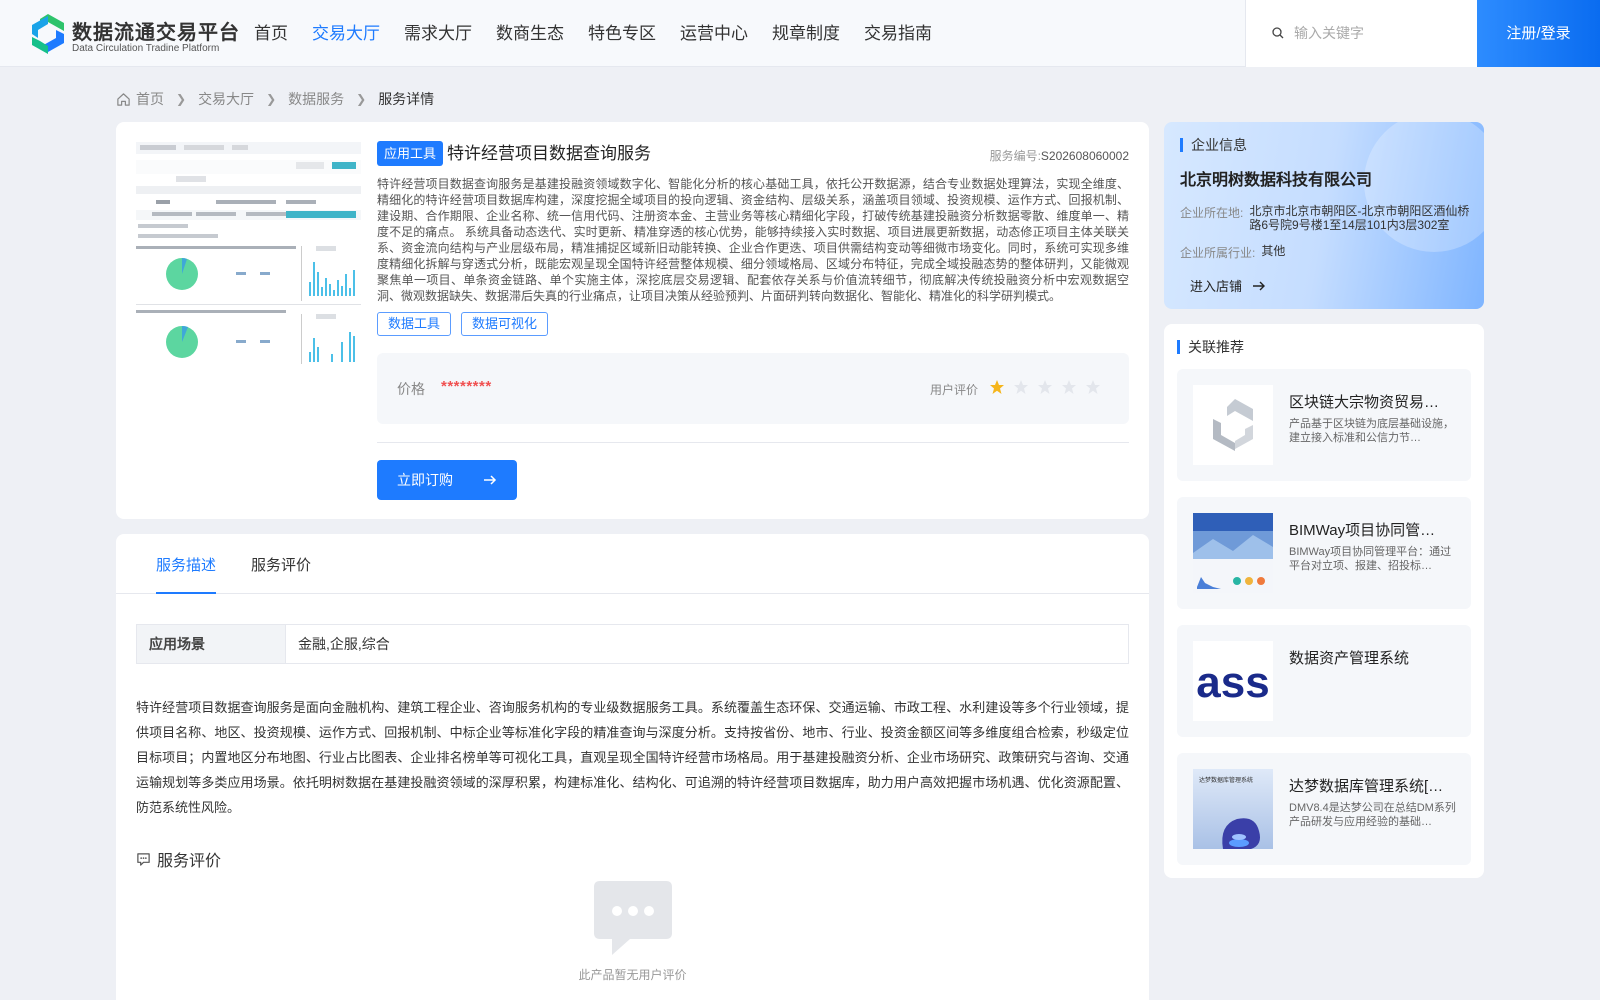 The width and height of the screenshot is (1600, 1000). I want to click on recommend-item: ass 数据资产管理系统, so click(1324, 681).